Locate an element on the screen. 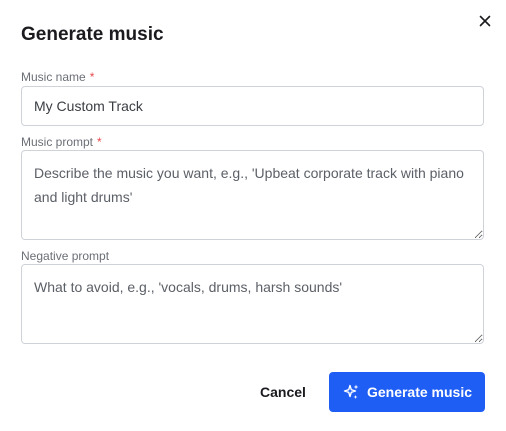 This screenshot has height=431, width=506. music-name-label: Music name * is located at coordinates (57, 77).